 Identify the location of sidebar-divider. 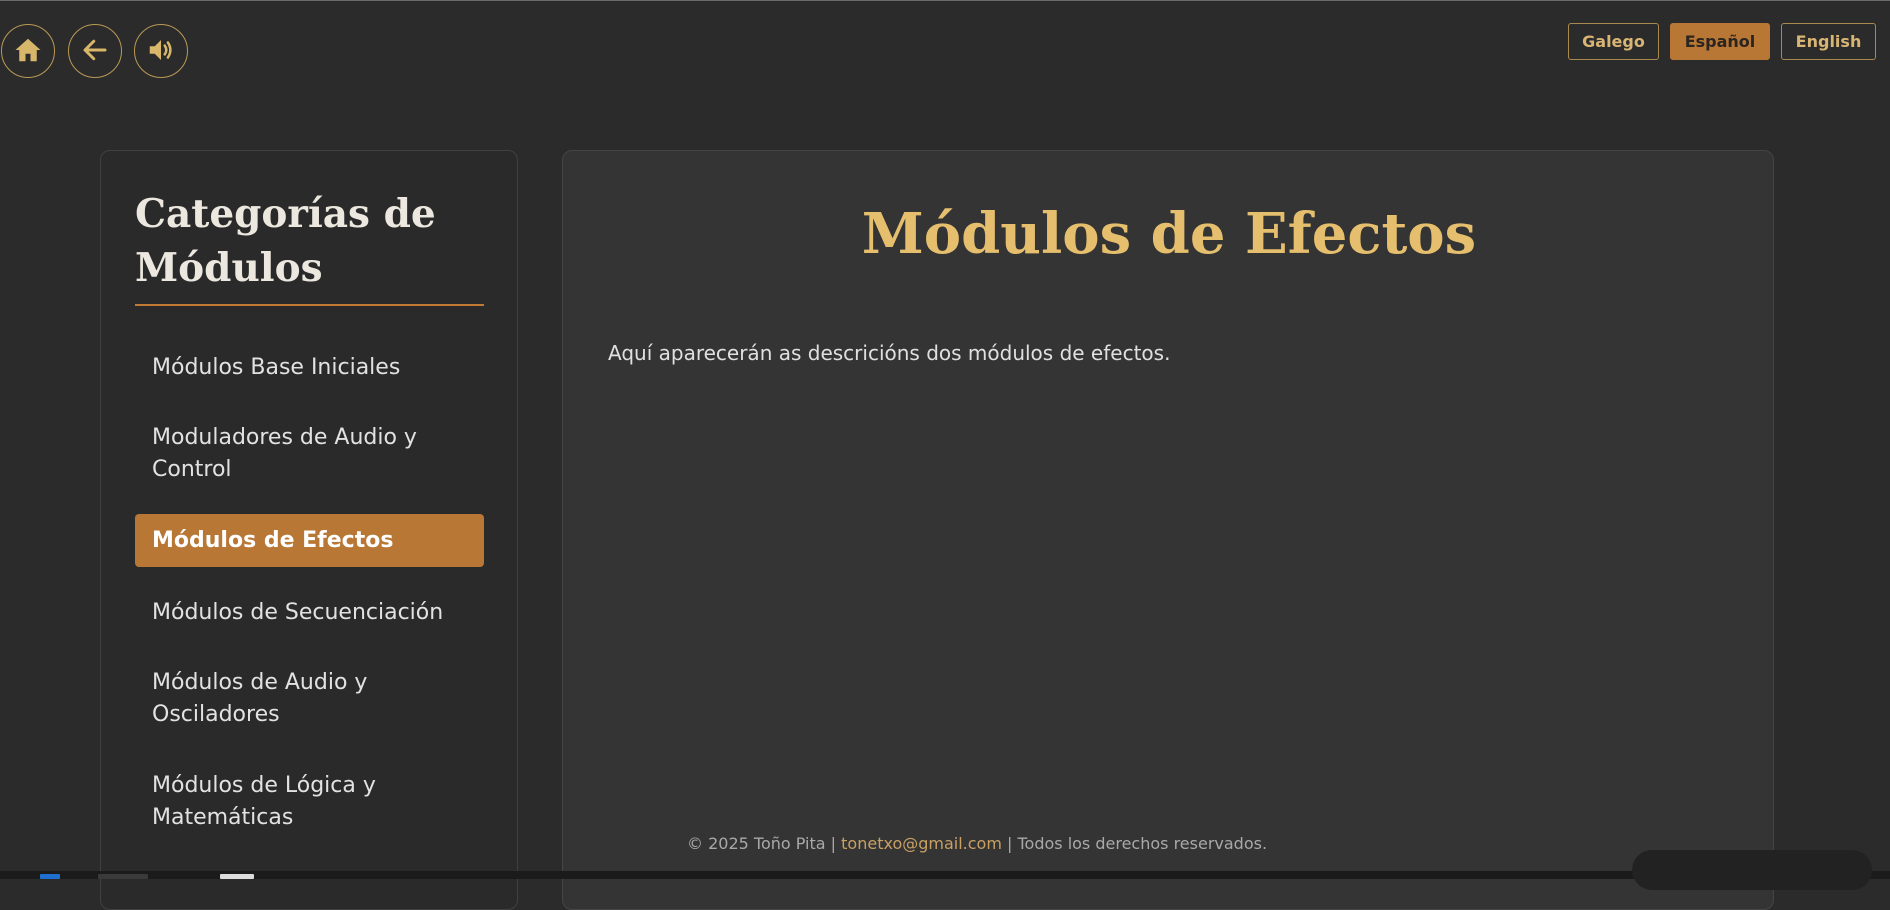
(309, 305).